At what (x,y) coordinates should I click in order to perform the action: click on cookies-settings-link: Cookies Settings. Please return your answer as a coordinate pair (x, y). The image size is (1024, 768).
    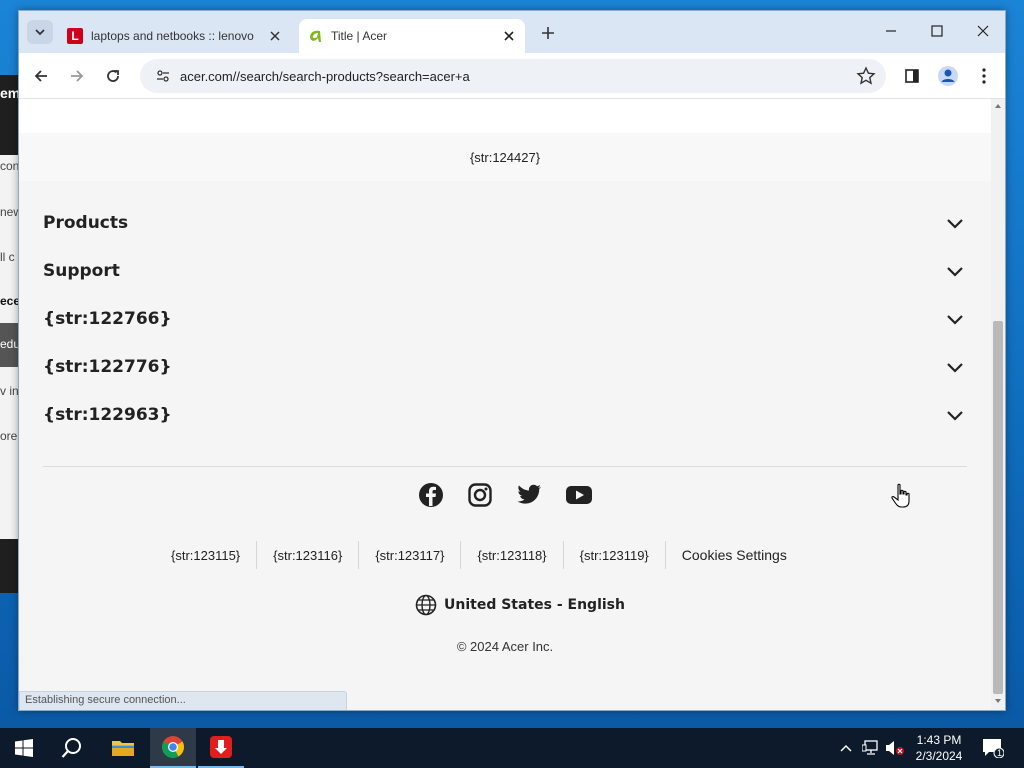
    Looking at the image, I should click on (734, 555).